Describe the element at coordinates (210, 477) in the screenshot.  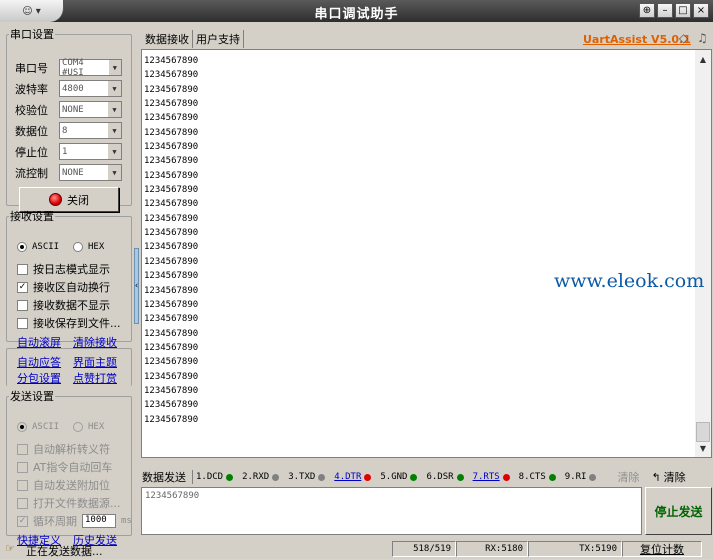
I see `signal-label: 1.DCD` at that location.